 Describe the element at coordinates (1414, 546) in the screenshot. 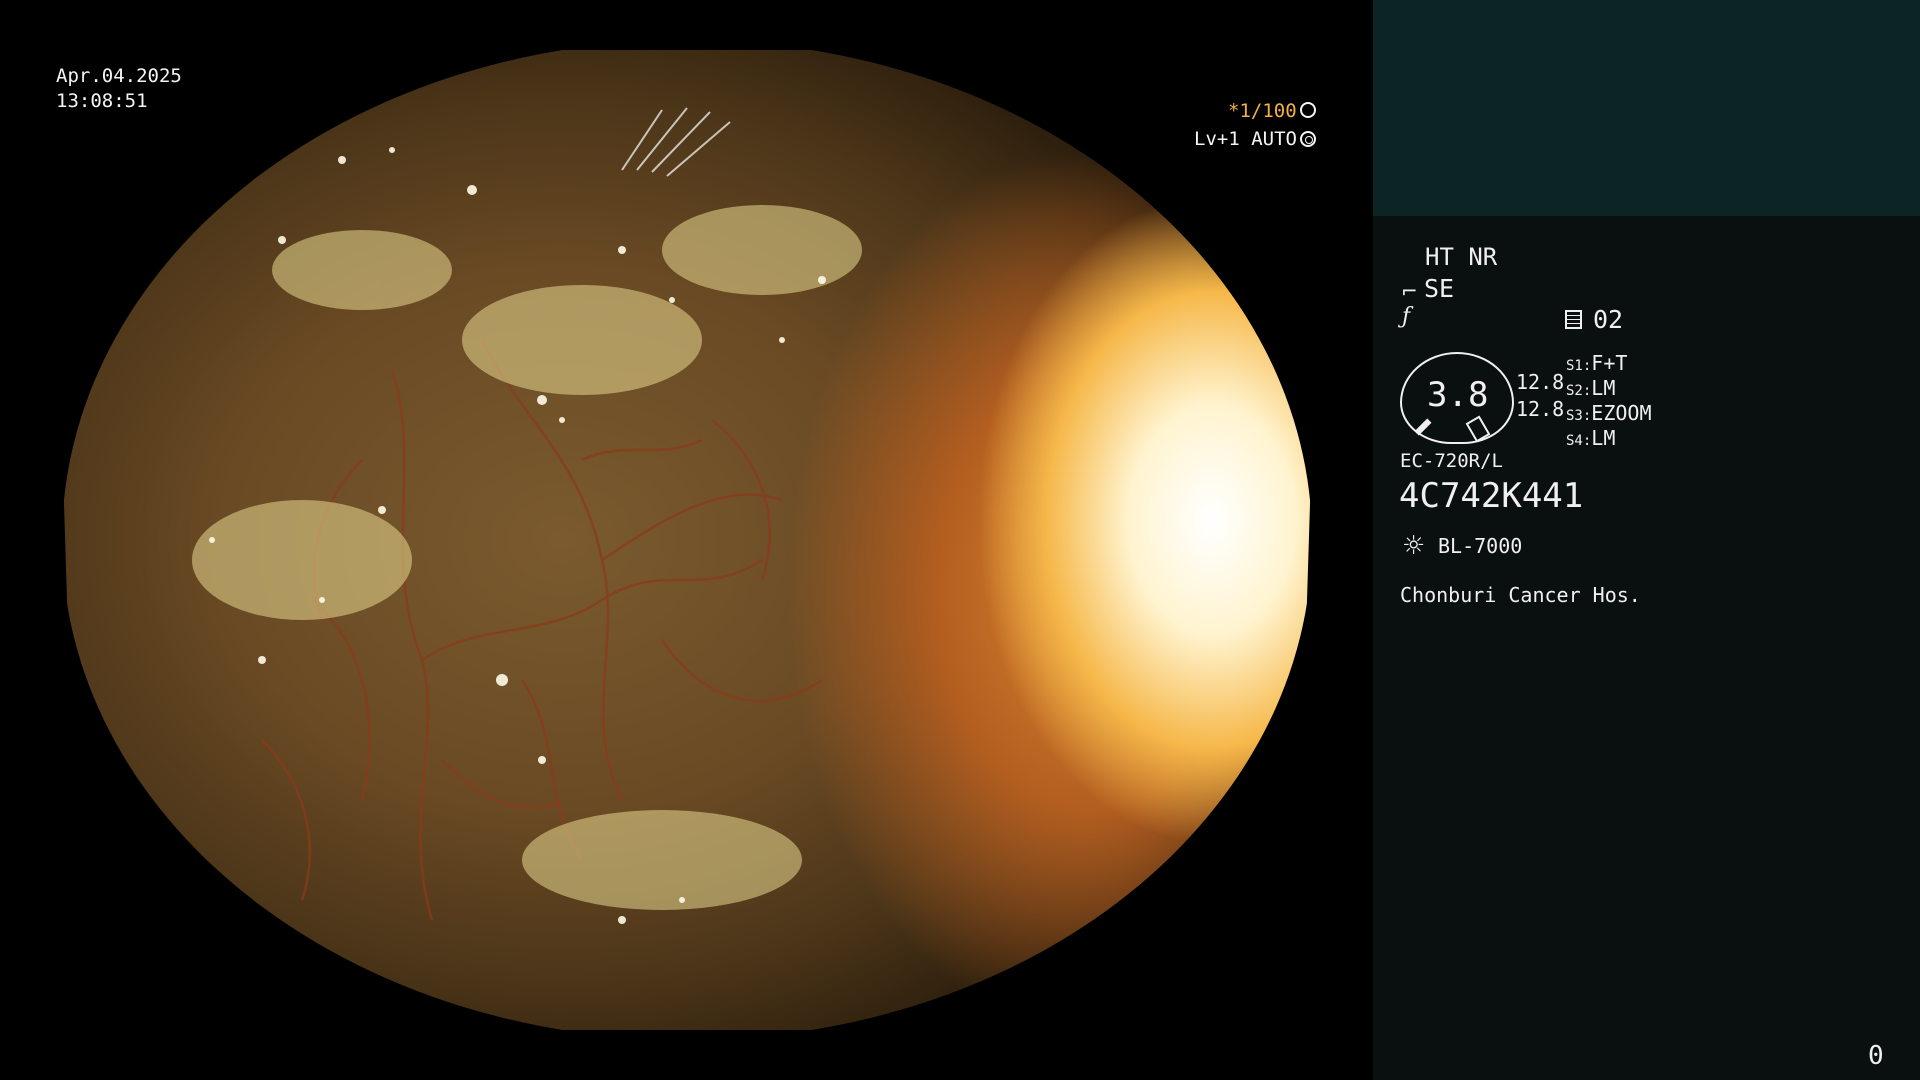

I see `sun-icon: ☼` at that location.